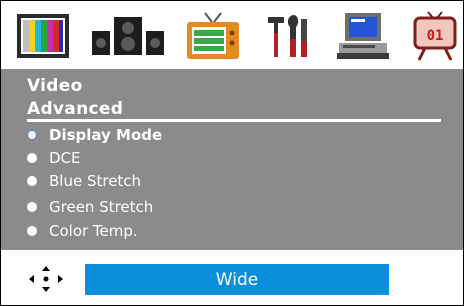 The height and width of the screenshot is (306, 464). Describe the element at coordinates (46, 279) in the screenshot. I see `four-way-nav-icon` at that location.